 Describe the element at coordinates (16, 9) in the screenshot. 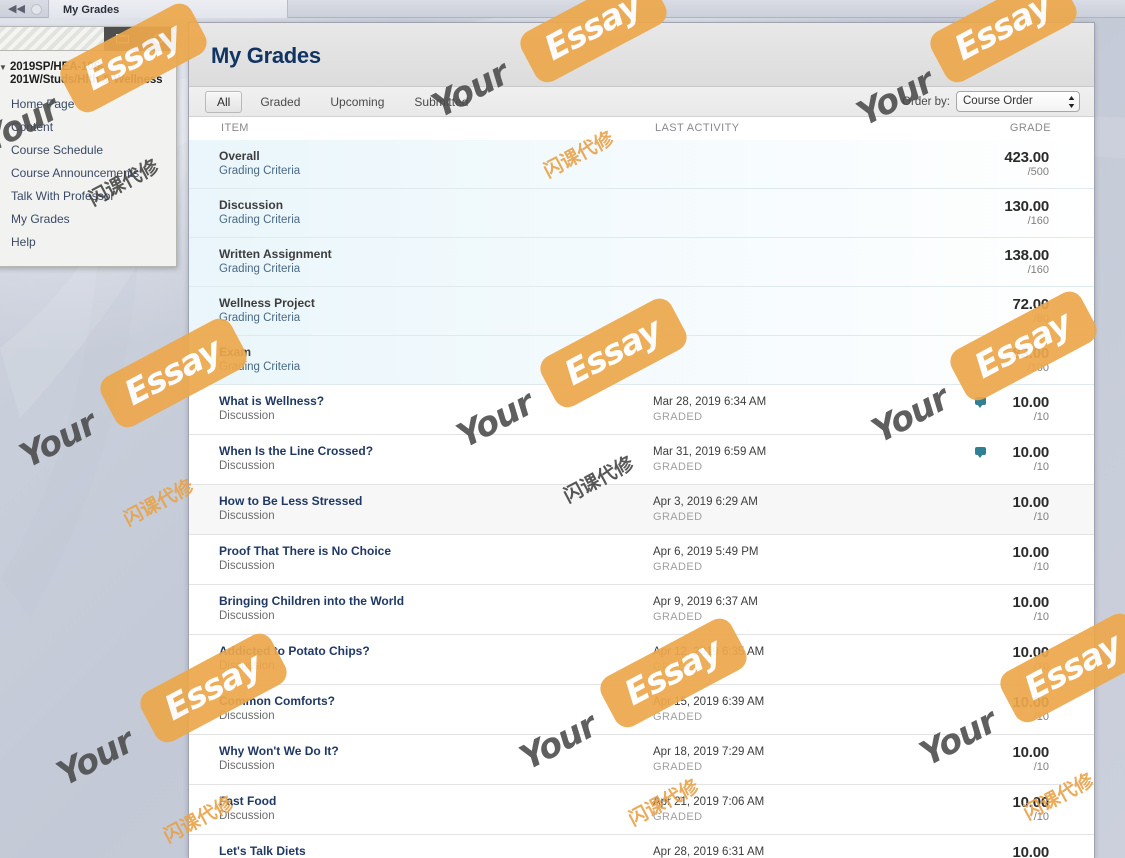

I see `back-icon: ◀◀` at that location.